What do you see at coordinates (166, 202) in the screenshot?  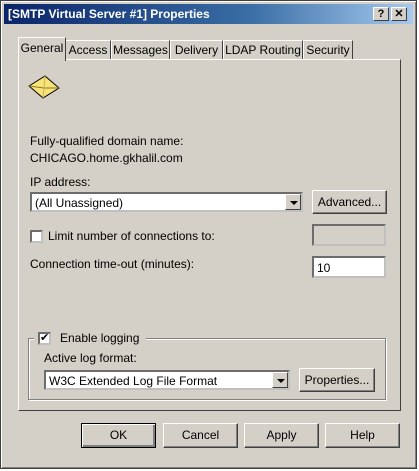 I see `ip-address-select: (All Unassigned)` at bounding box center [166, 202].